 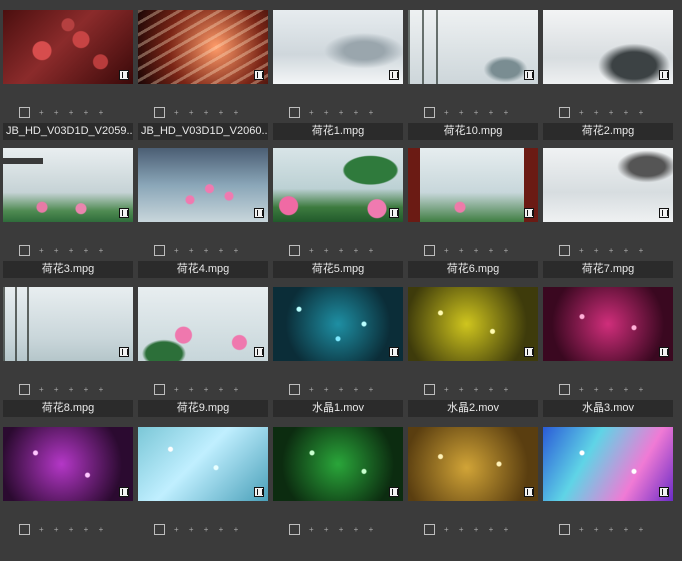 I want to click on clip-filename: 荷花9.mpg, so click(x=203, y=408).